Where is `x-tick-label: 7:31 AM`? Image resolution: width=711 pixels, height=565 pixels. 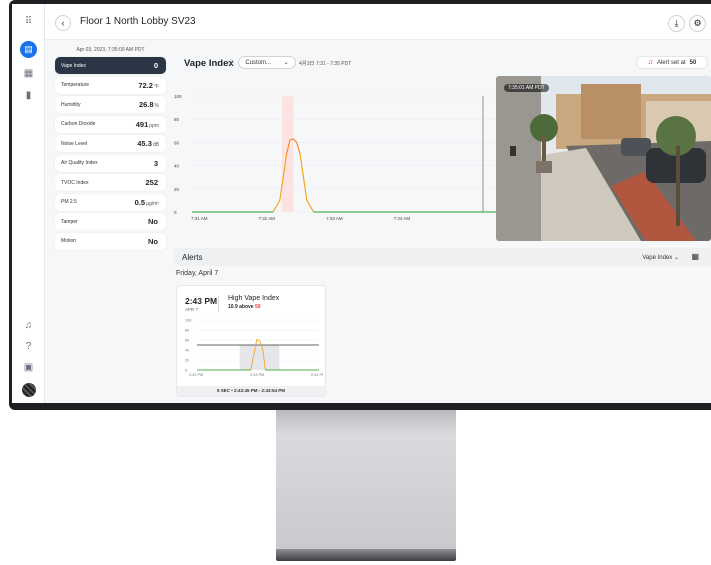 x-tick-label: 7:31 AM is located at coordinates (199, 218).